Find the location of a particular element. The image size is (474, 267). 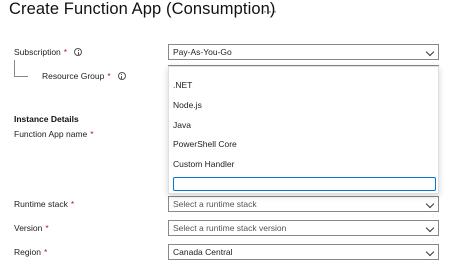

version-placeholder: Select a runtime stack version is located at coordinates (230, 228).